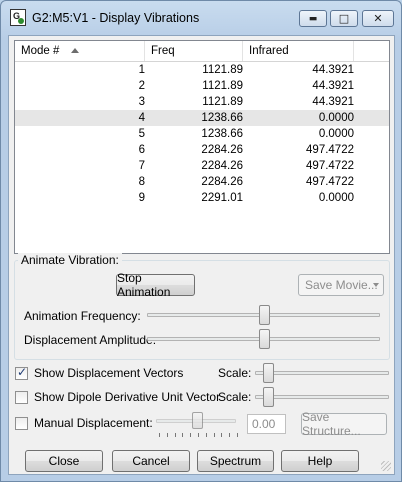 Image resolution: width=402 pixels, height=482 pixels. What do you see at coordinates (322, 373) in the screenshot?
I see `vectors-scale-track` at bounding box center [322, 373].